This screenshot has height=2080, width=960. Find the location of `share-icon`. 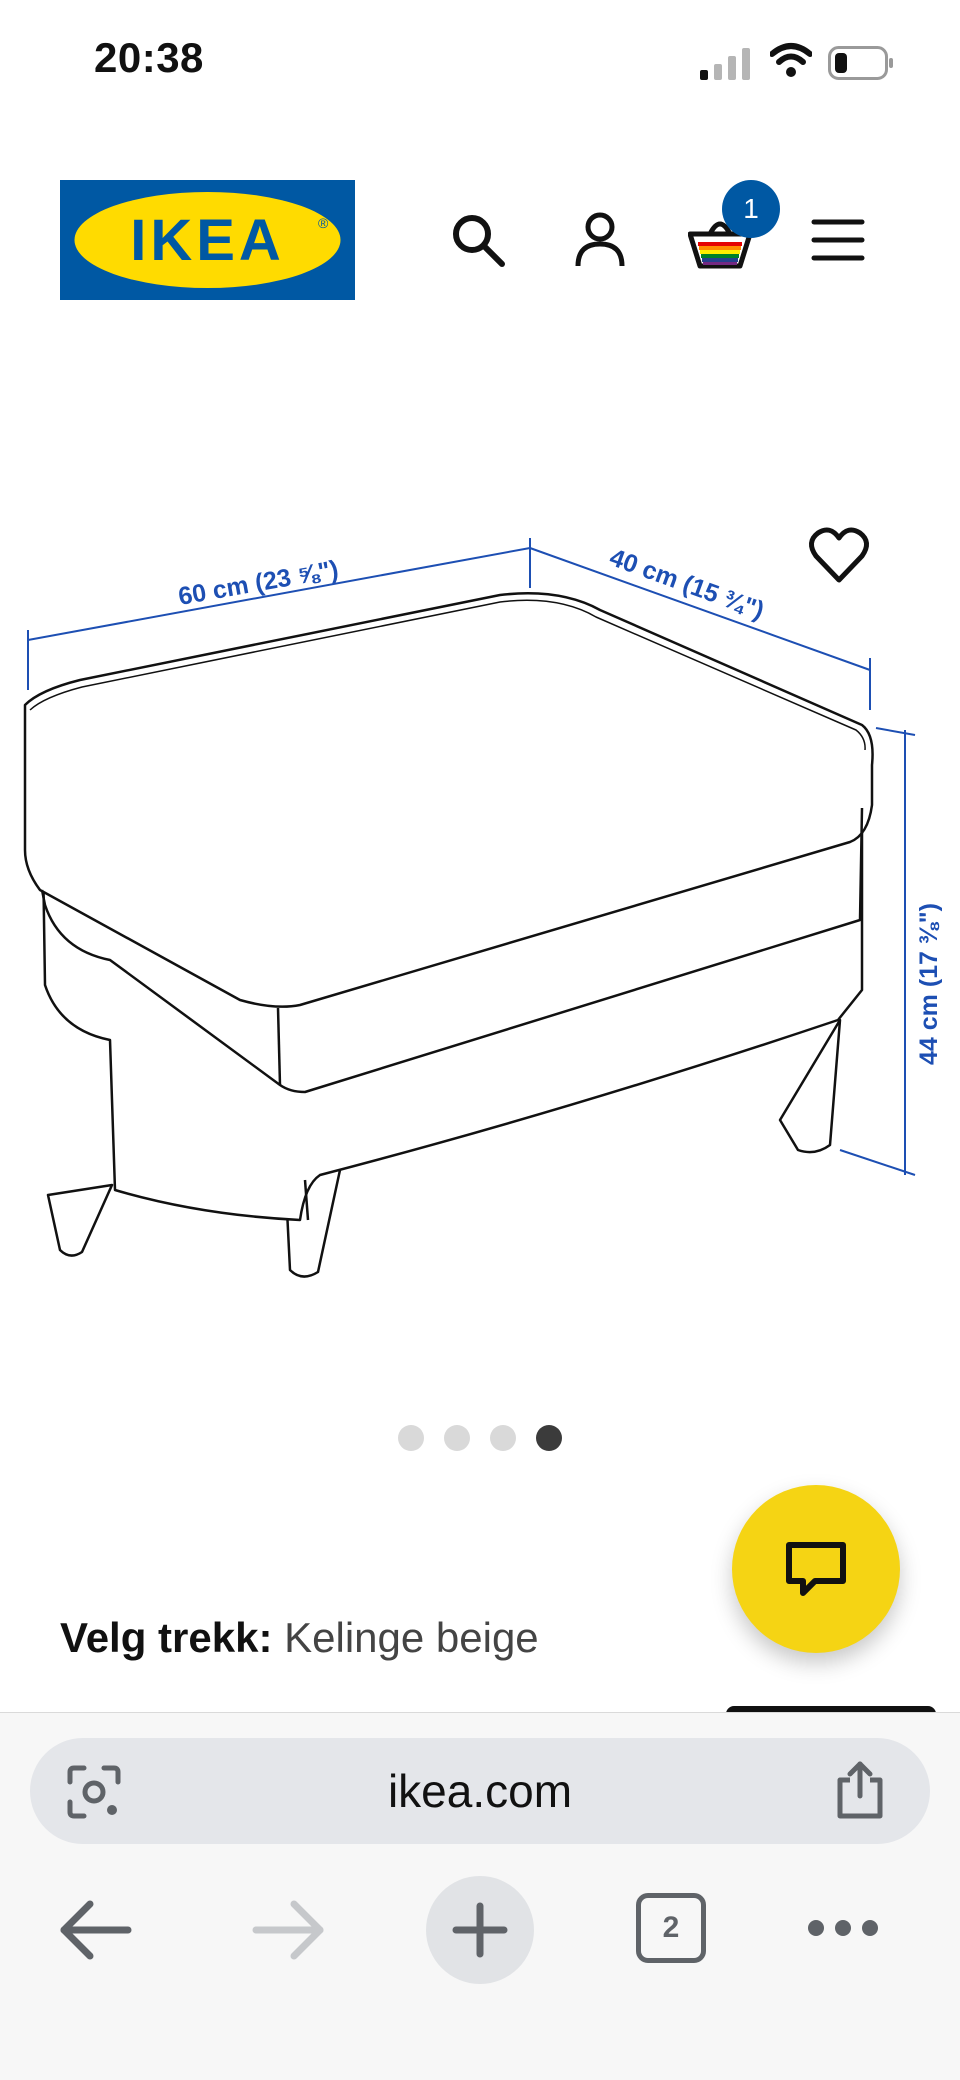

share-icon is located at coordinates (860, 1790).